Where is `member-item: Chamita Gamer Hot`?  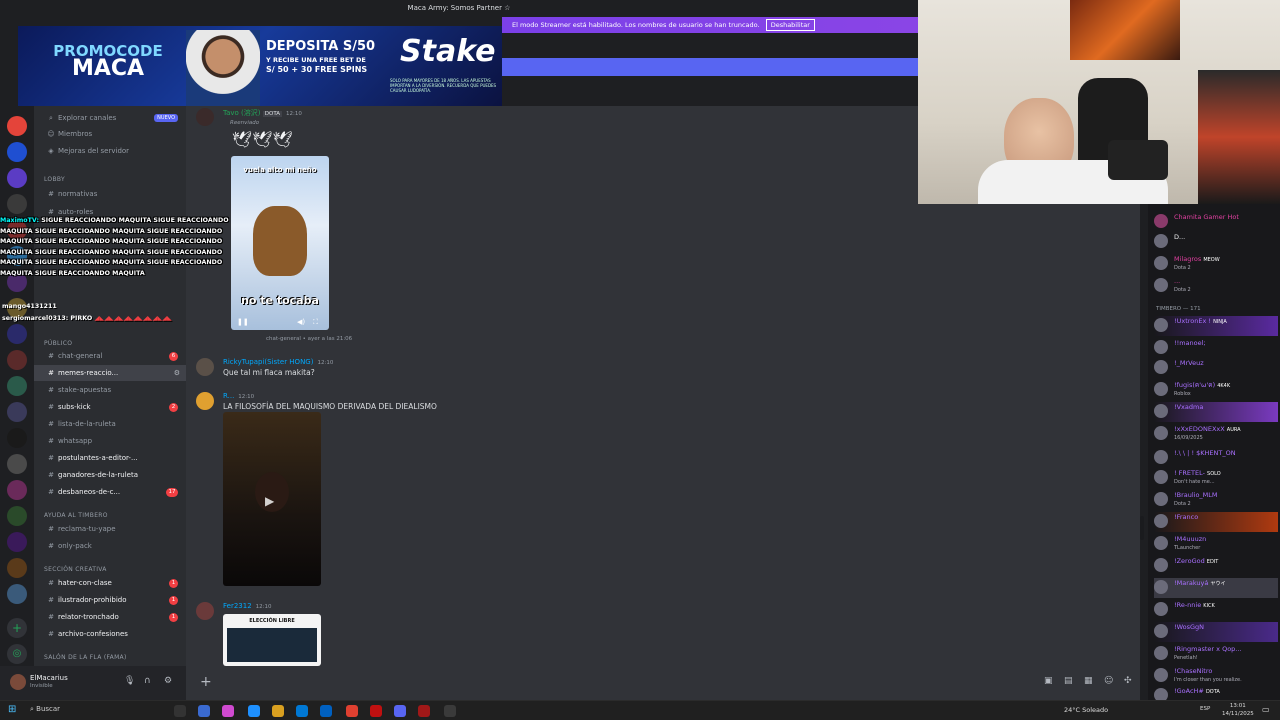 member-item: Chamita Gamer Hot is located at coordinates (1216, 222).